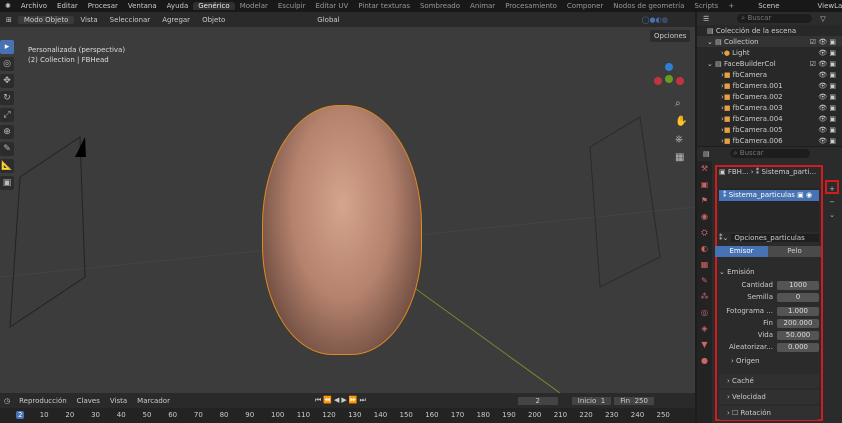 This screenshot has width=842, height=423. I want to click on outliner-item: › ■ fbCamera.003 👁 ▣, so click(769, 107).